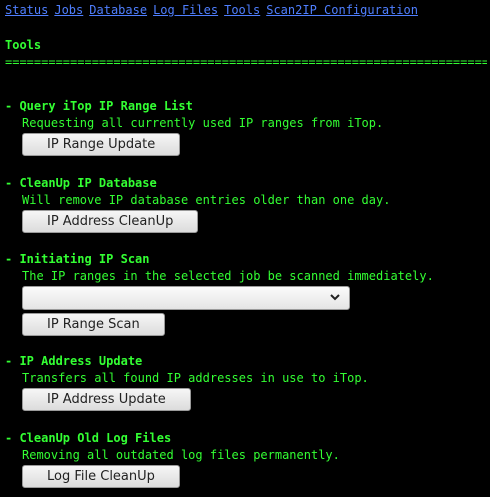 The height and width of the screenshot is (497, 490). What do you see at coordinates (23, 45) in the screenshot?
I see `page-title: Tools` at bounding box center [23, 45].